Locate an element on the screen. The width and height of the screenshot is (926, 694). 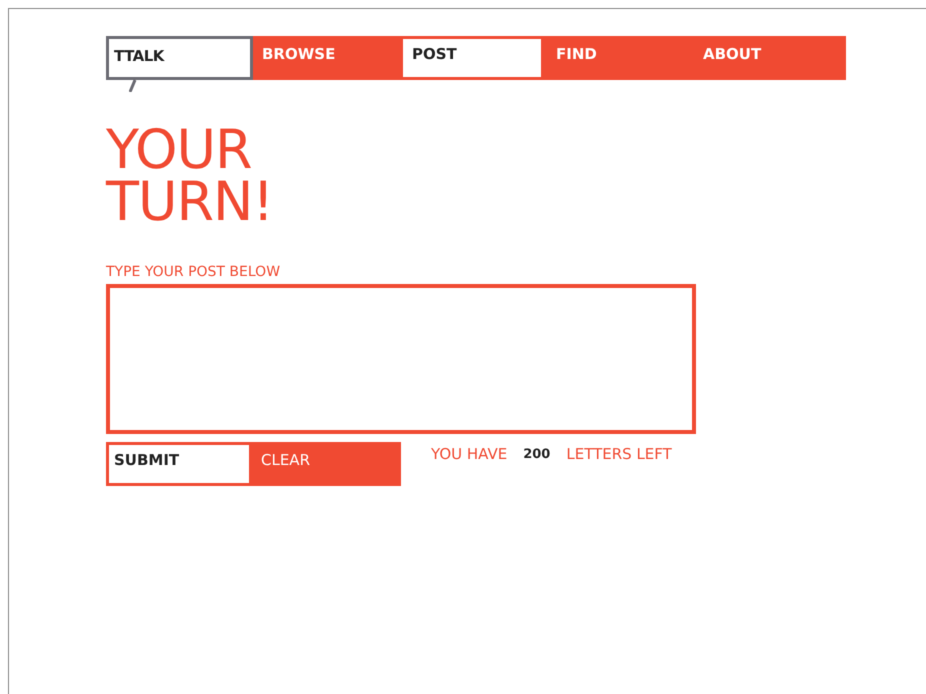
nav-tab: FIND is located at coordinates (620, 58).